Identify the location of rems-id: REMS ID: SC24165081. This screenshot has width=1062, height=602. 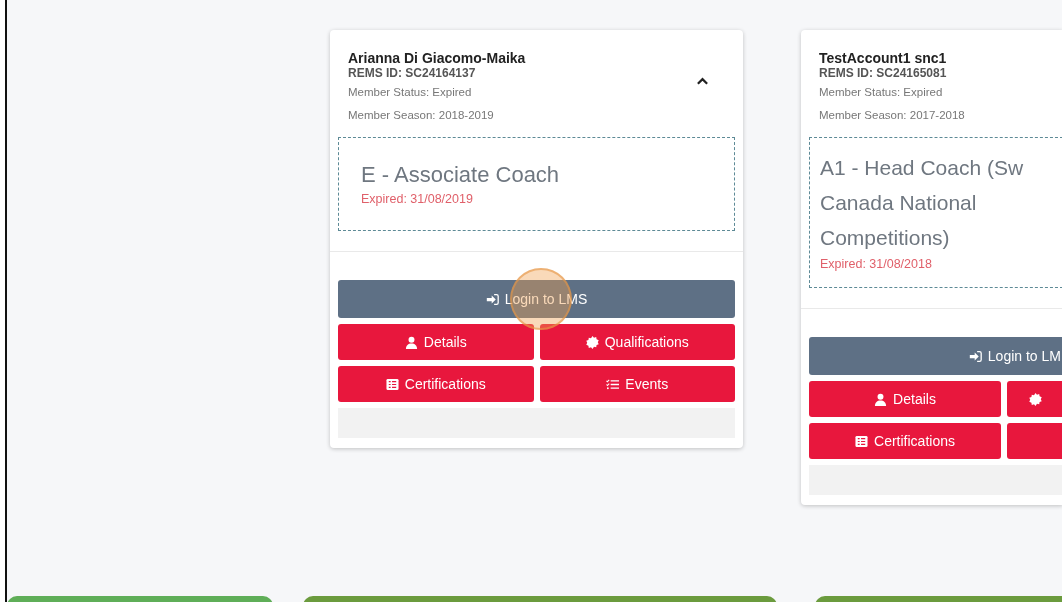
(883, 73).